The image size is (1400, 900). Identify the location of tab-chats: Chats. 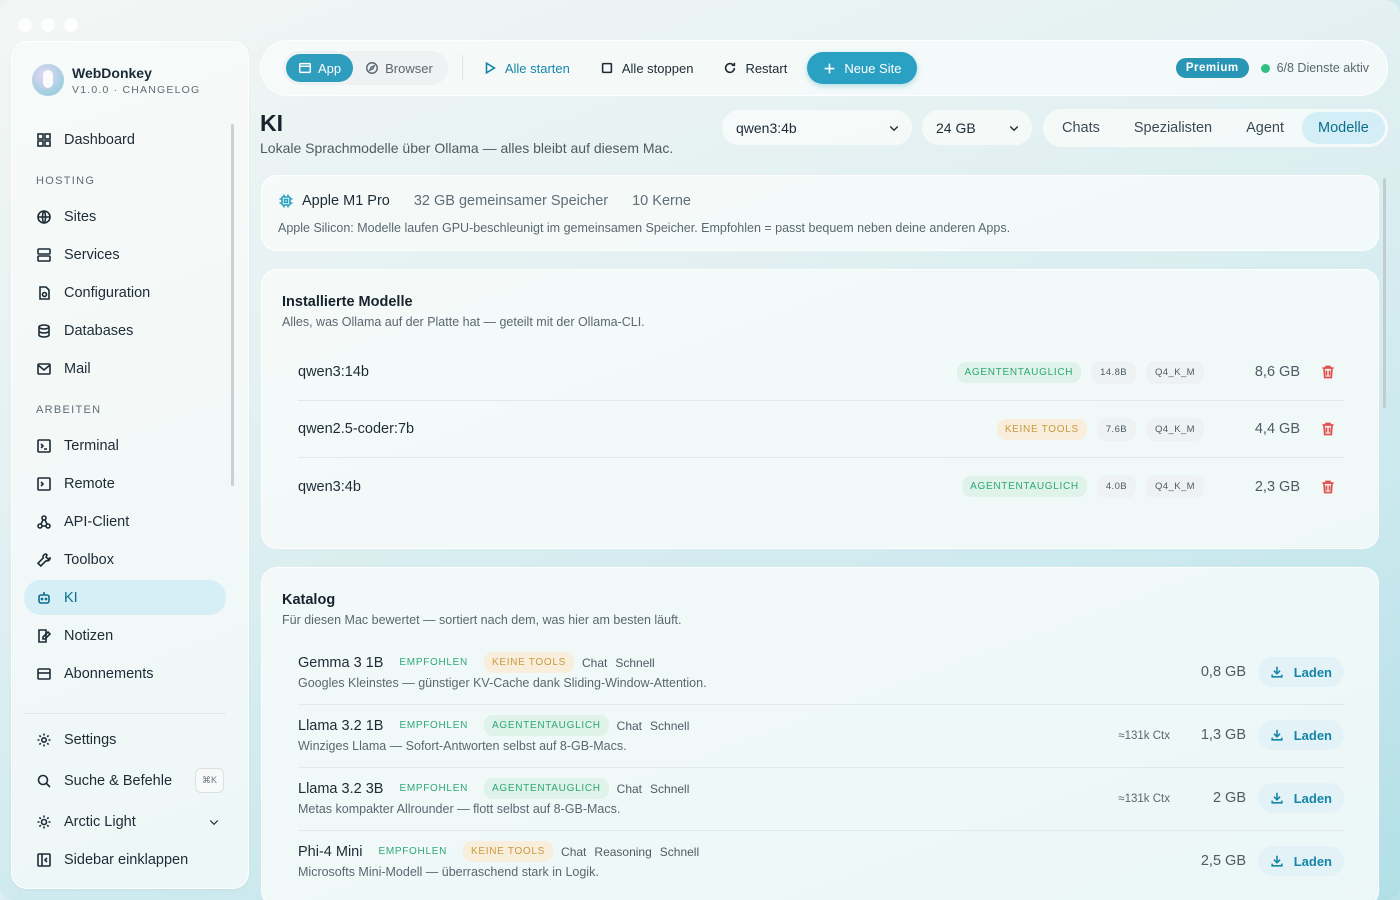
(1081, 128).